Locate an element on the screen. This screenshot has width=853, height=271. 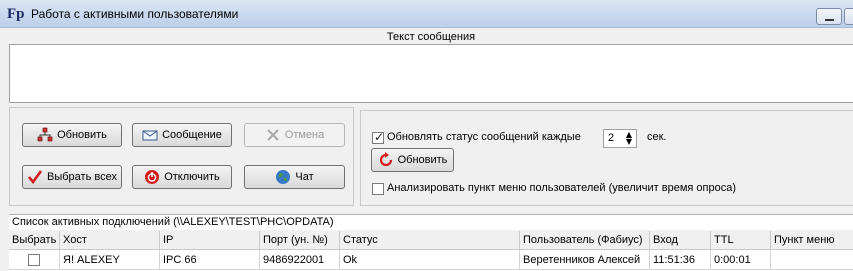
power-off-icon is located at coordinates (152, 177).